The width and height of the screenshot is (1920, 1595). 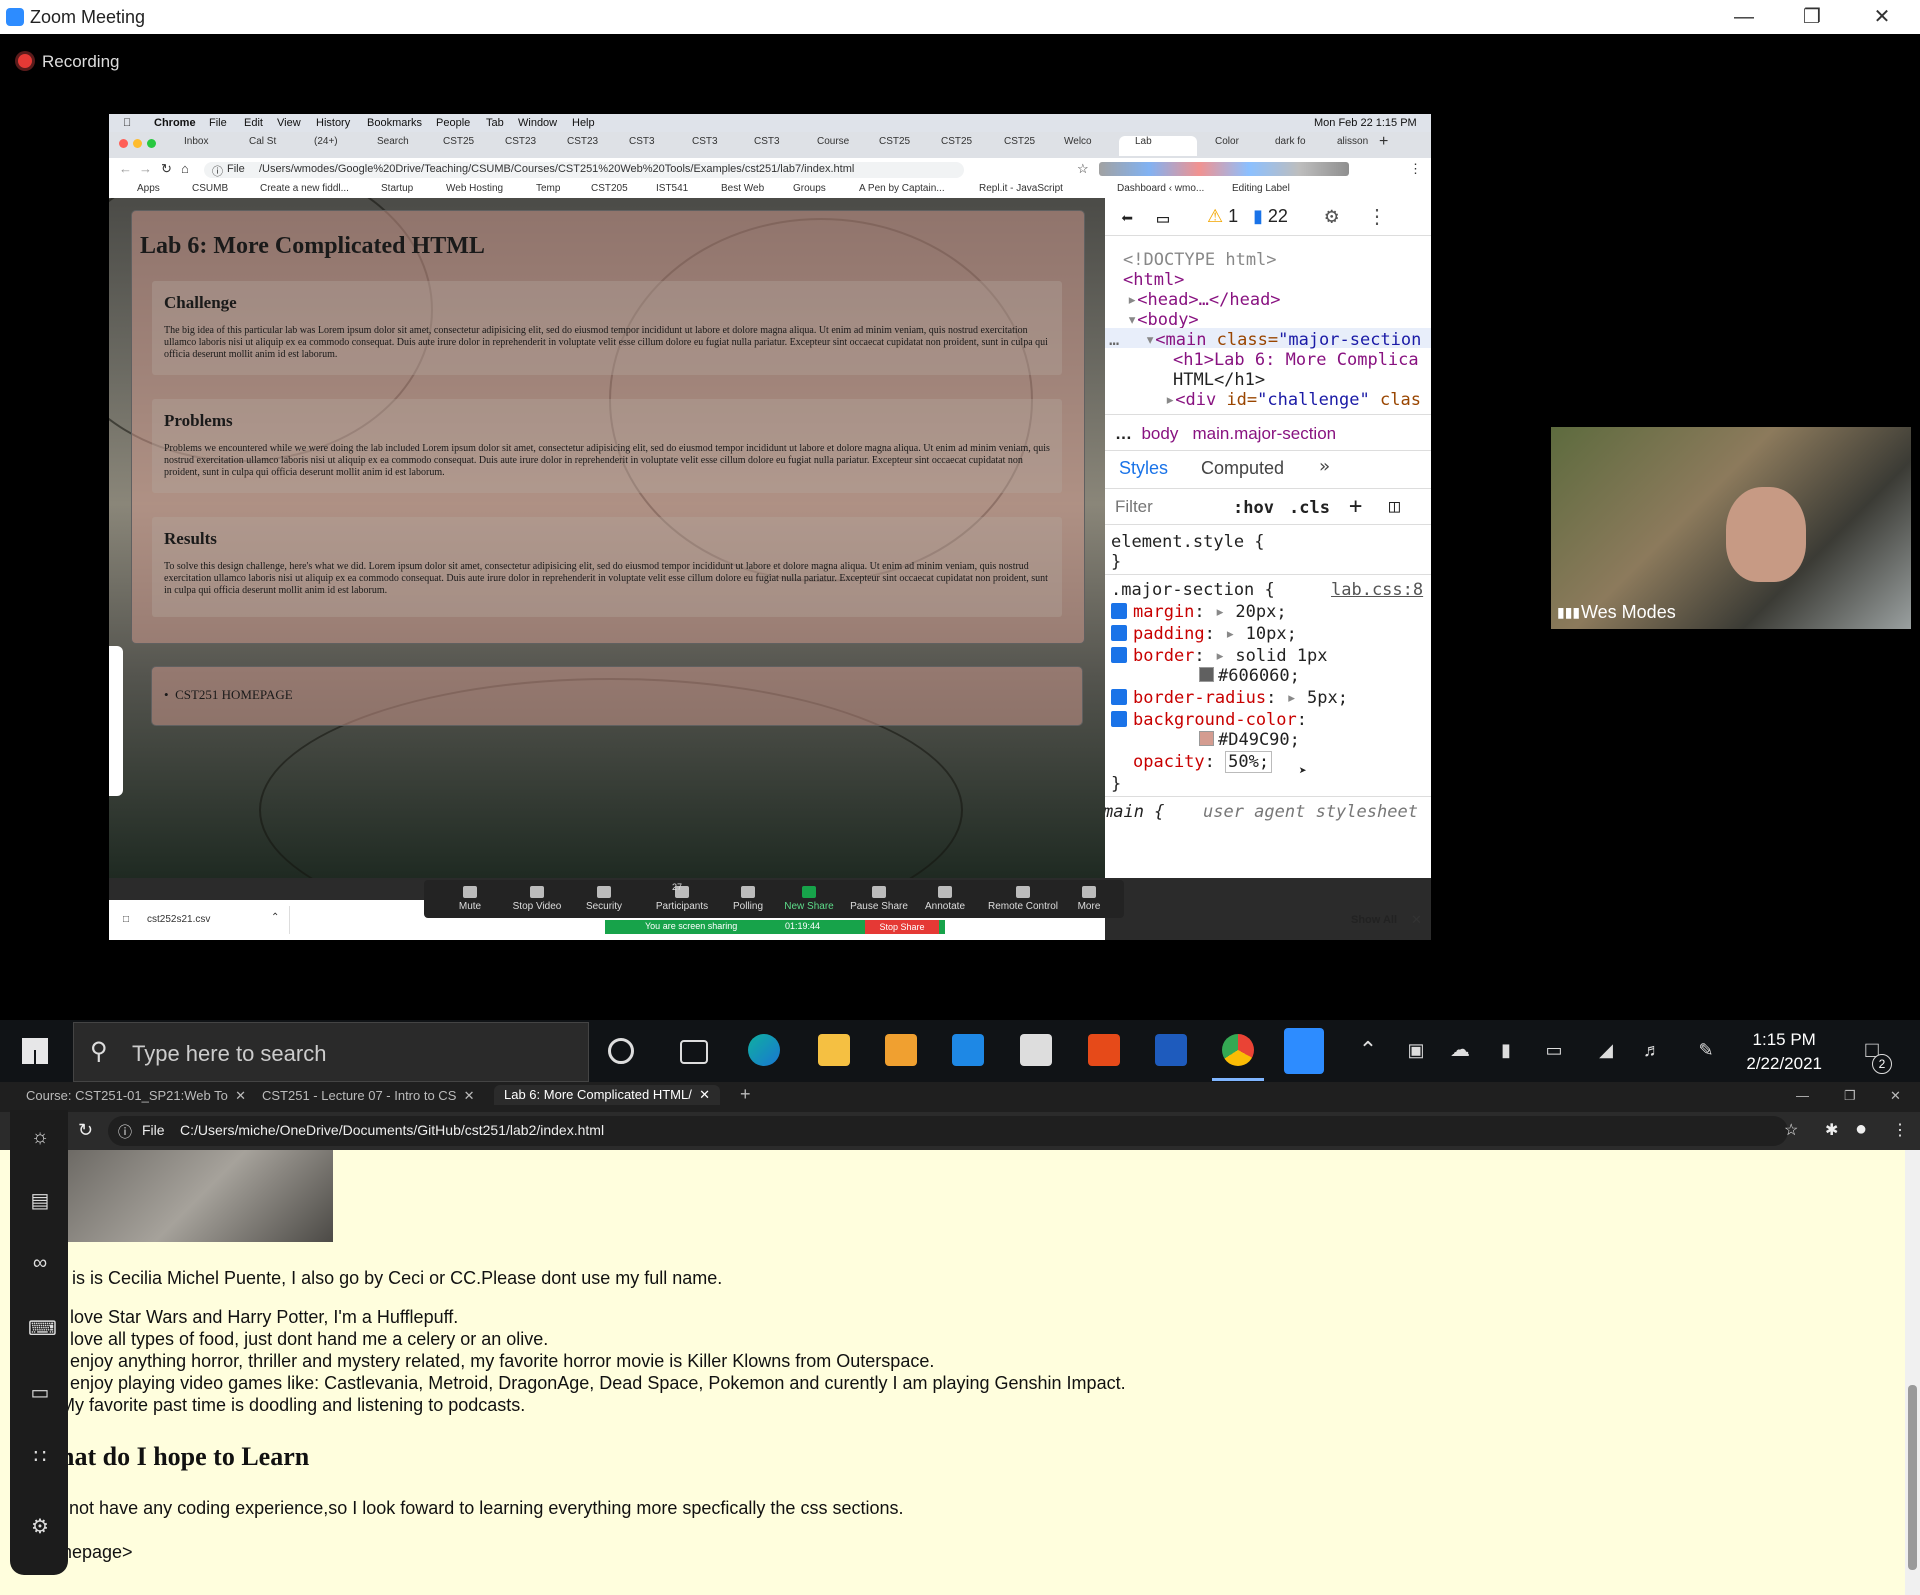 What do you see at coordinates (1199, 612) in the screenshot?
I see `prop-margin: margin: ▸ 20px;` at bounding box center [1199, 612].